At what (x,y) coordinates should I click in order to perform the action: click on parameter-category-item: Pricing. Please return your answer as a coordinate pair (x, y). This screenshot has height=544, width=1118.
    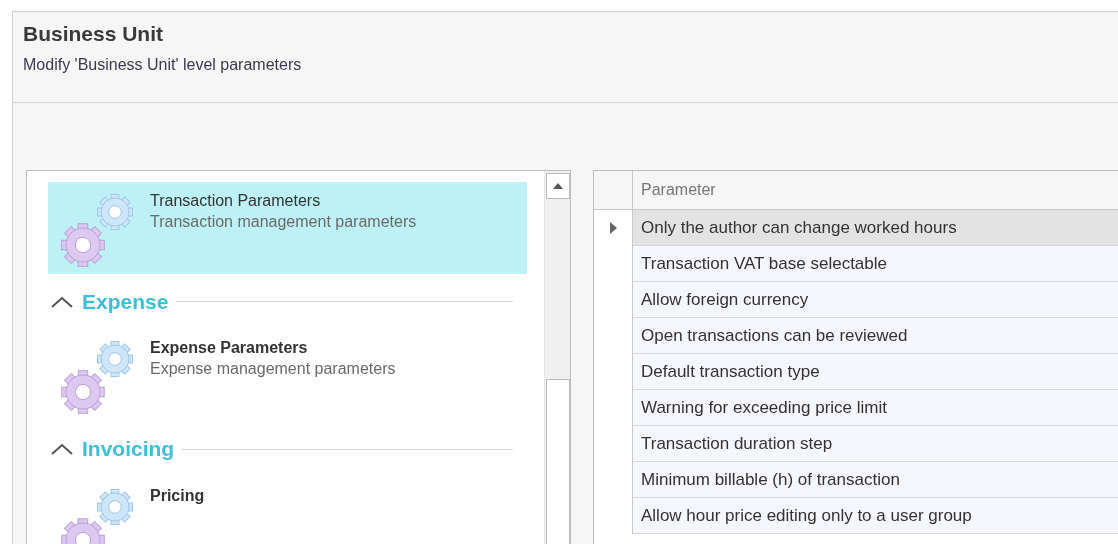
    Looking at the image, I should click on (287, 510).